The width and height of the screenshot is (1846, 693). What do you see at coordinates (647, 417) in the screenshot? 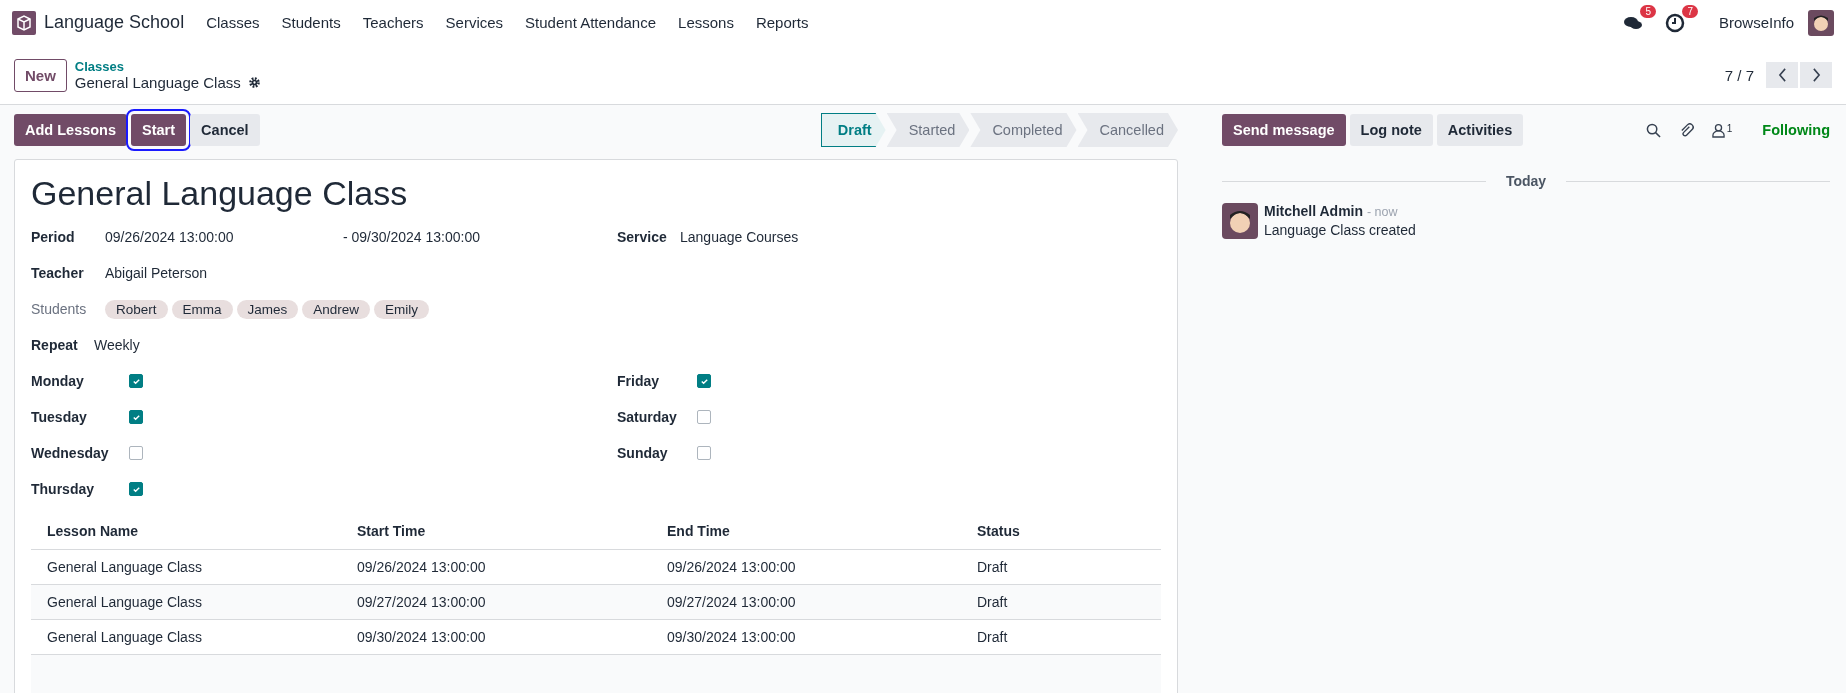
I see `field-label: Saturday` at bounding box center [647, 417].